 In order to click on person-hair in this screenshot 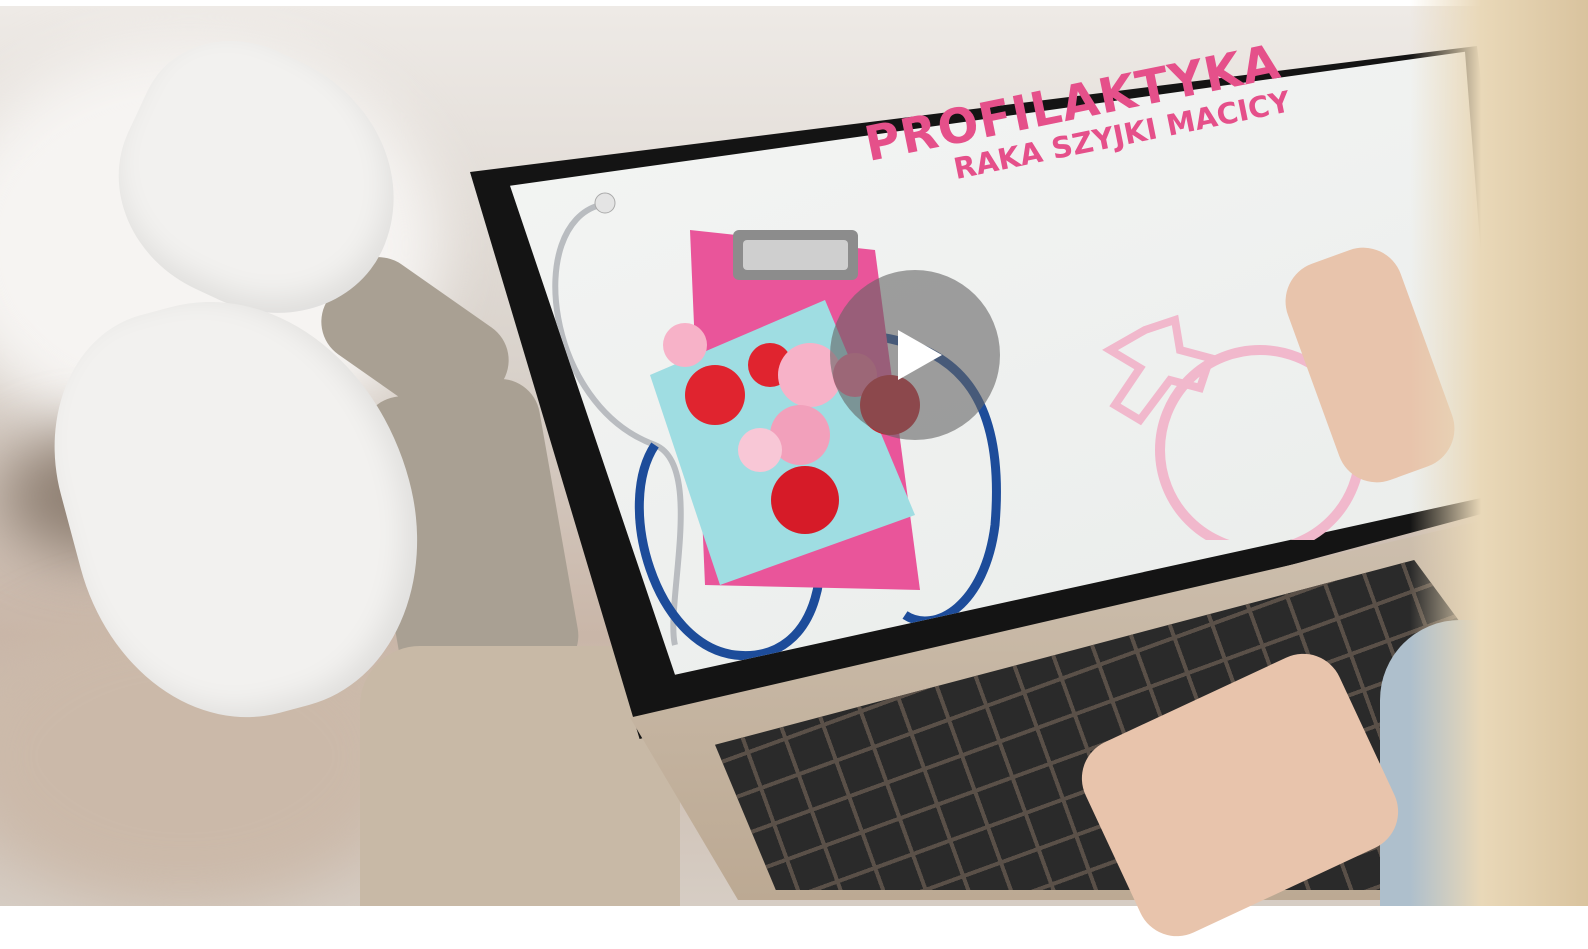, I will do `click(1499, 453)`.